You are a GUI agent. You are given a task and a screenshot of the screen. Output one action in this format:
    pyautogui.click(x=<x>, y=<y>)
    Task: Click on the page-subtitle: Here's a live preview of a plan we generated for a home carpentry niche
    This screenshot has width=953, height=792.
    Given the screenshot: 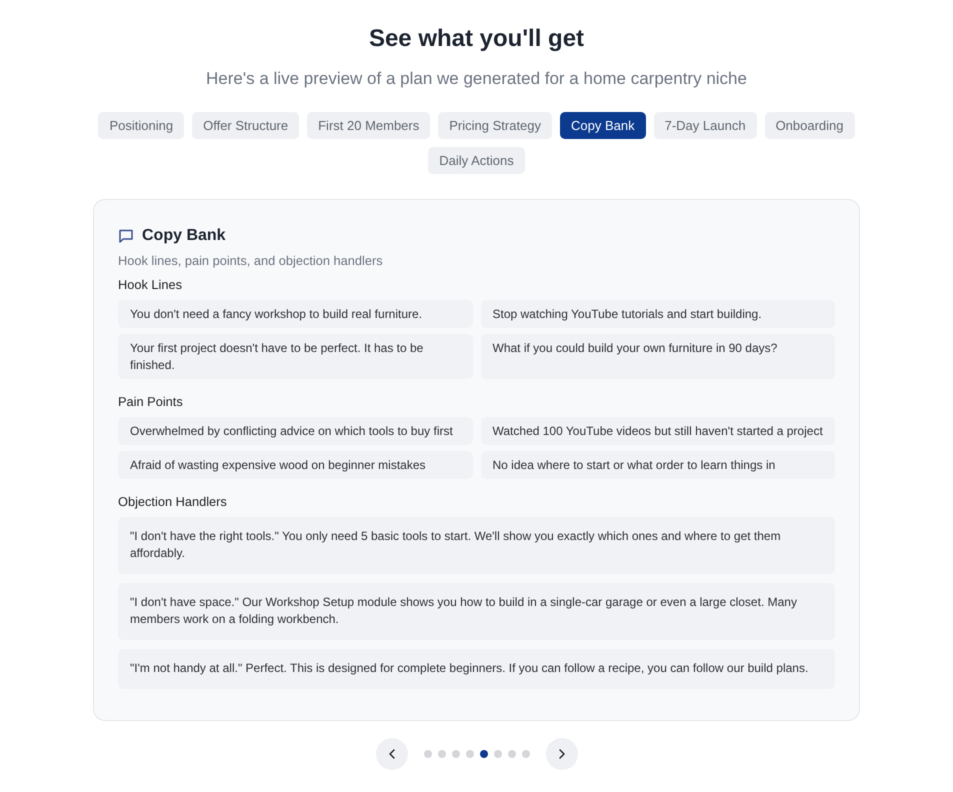 What is the action you would take?
    pyautogui.click(x=476, y=79)
    